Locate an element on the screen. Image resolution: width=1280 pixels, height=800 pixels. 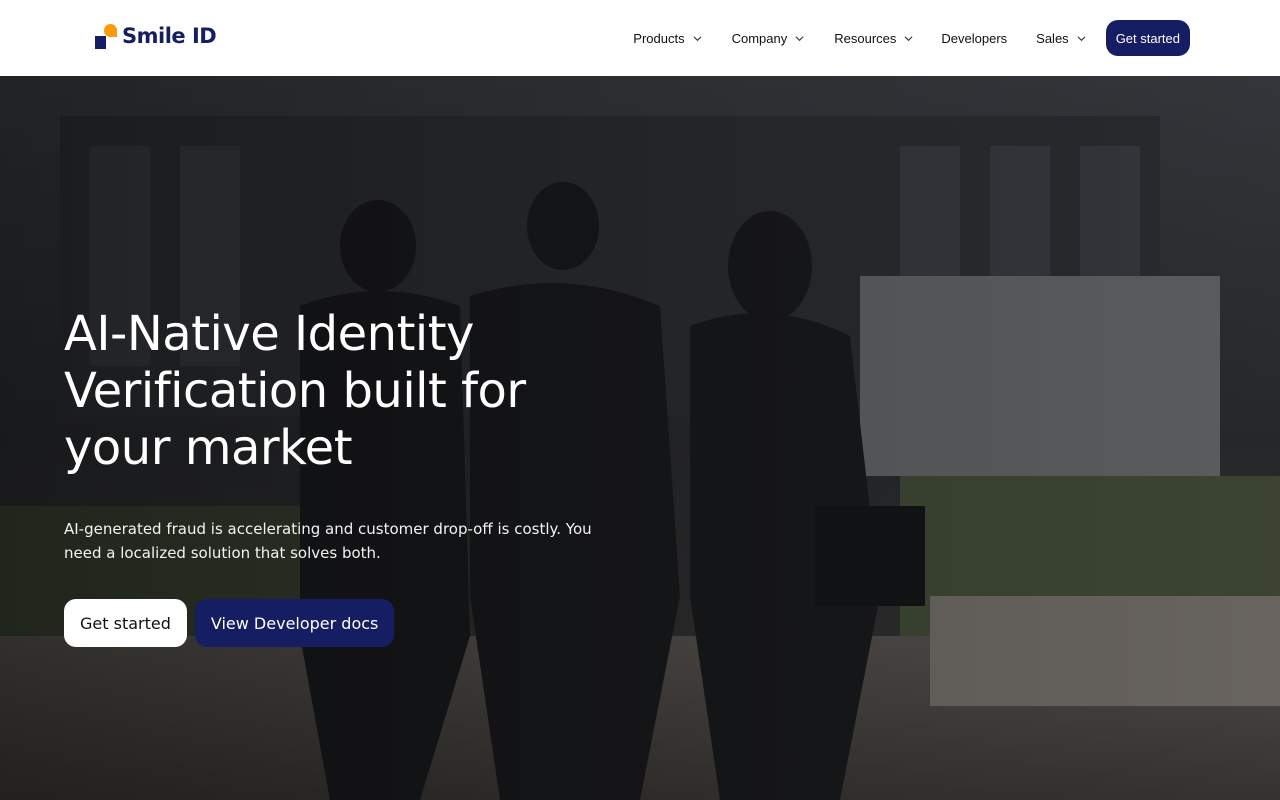
nav-item-label: Developers is located at coordinates (974, 38).